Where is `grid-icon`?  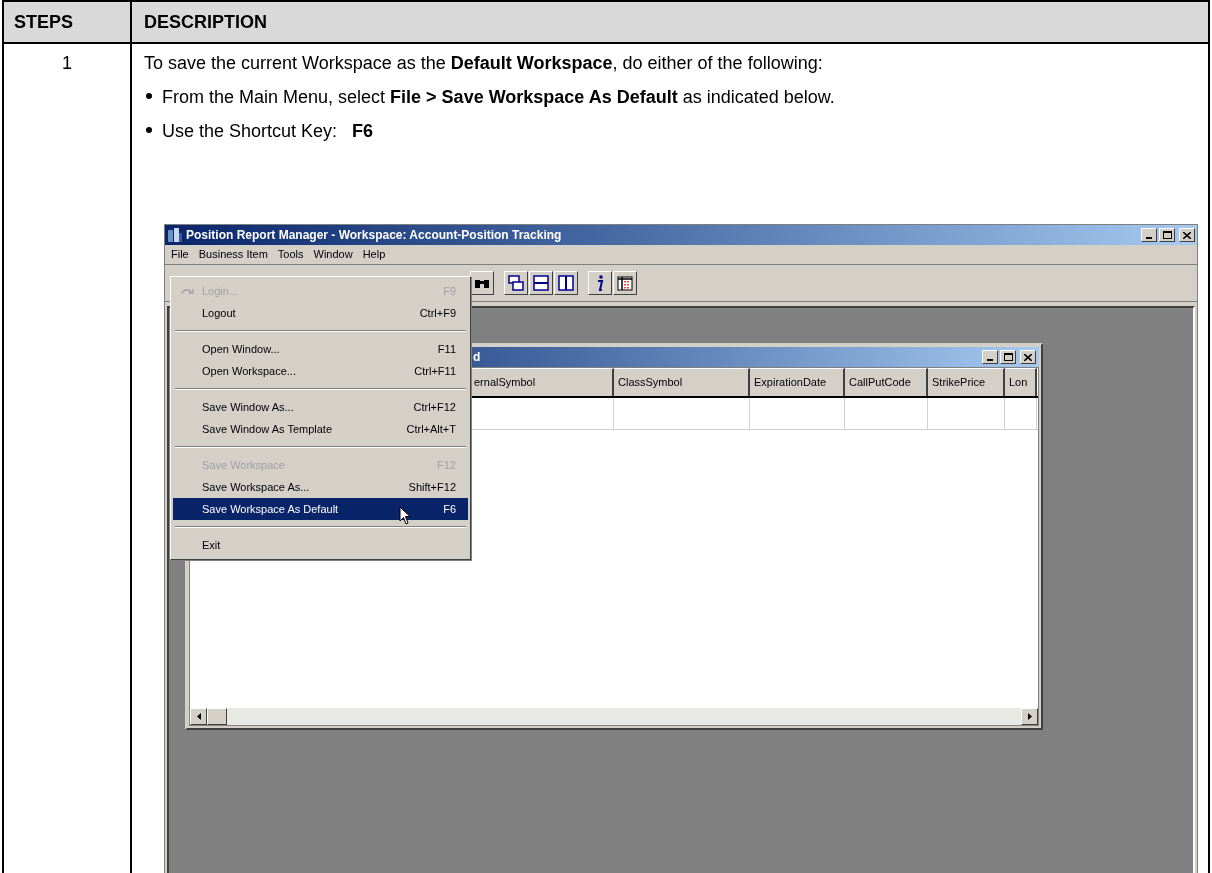 grid-icon is located at coordinates (625, 283).